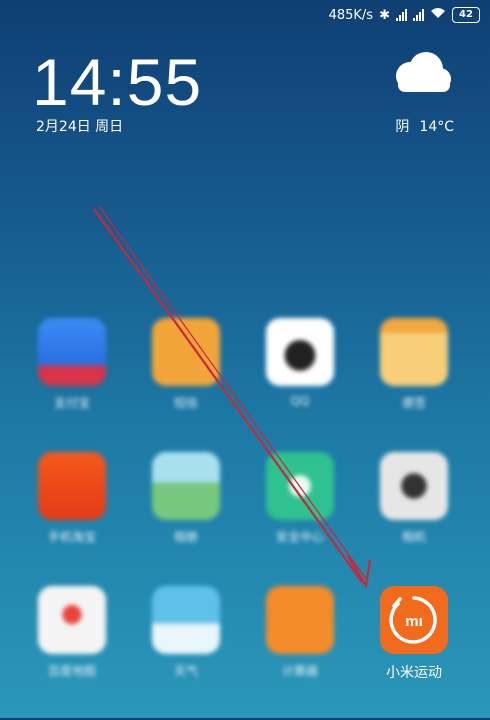 This screenshot has height=720, width=490. Describe the element at coordinates (186, 352) in the screenshot. I see `message-icon` at that location.